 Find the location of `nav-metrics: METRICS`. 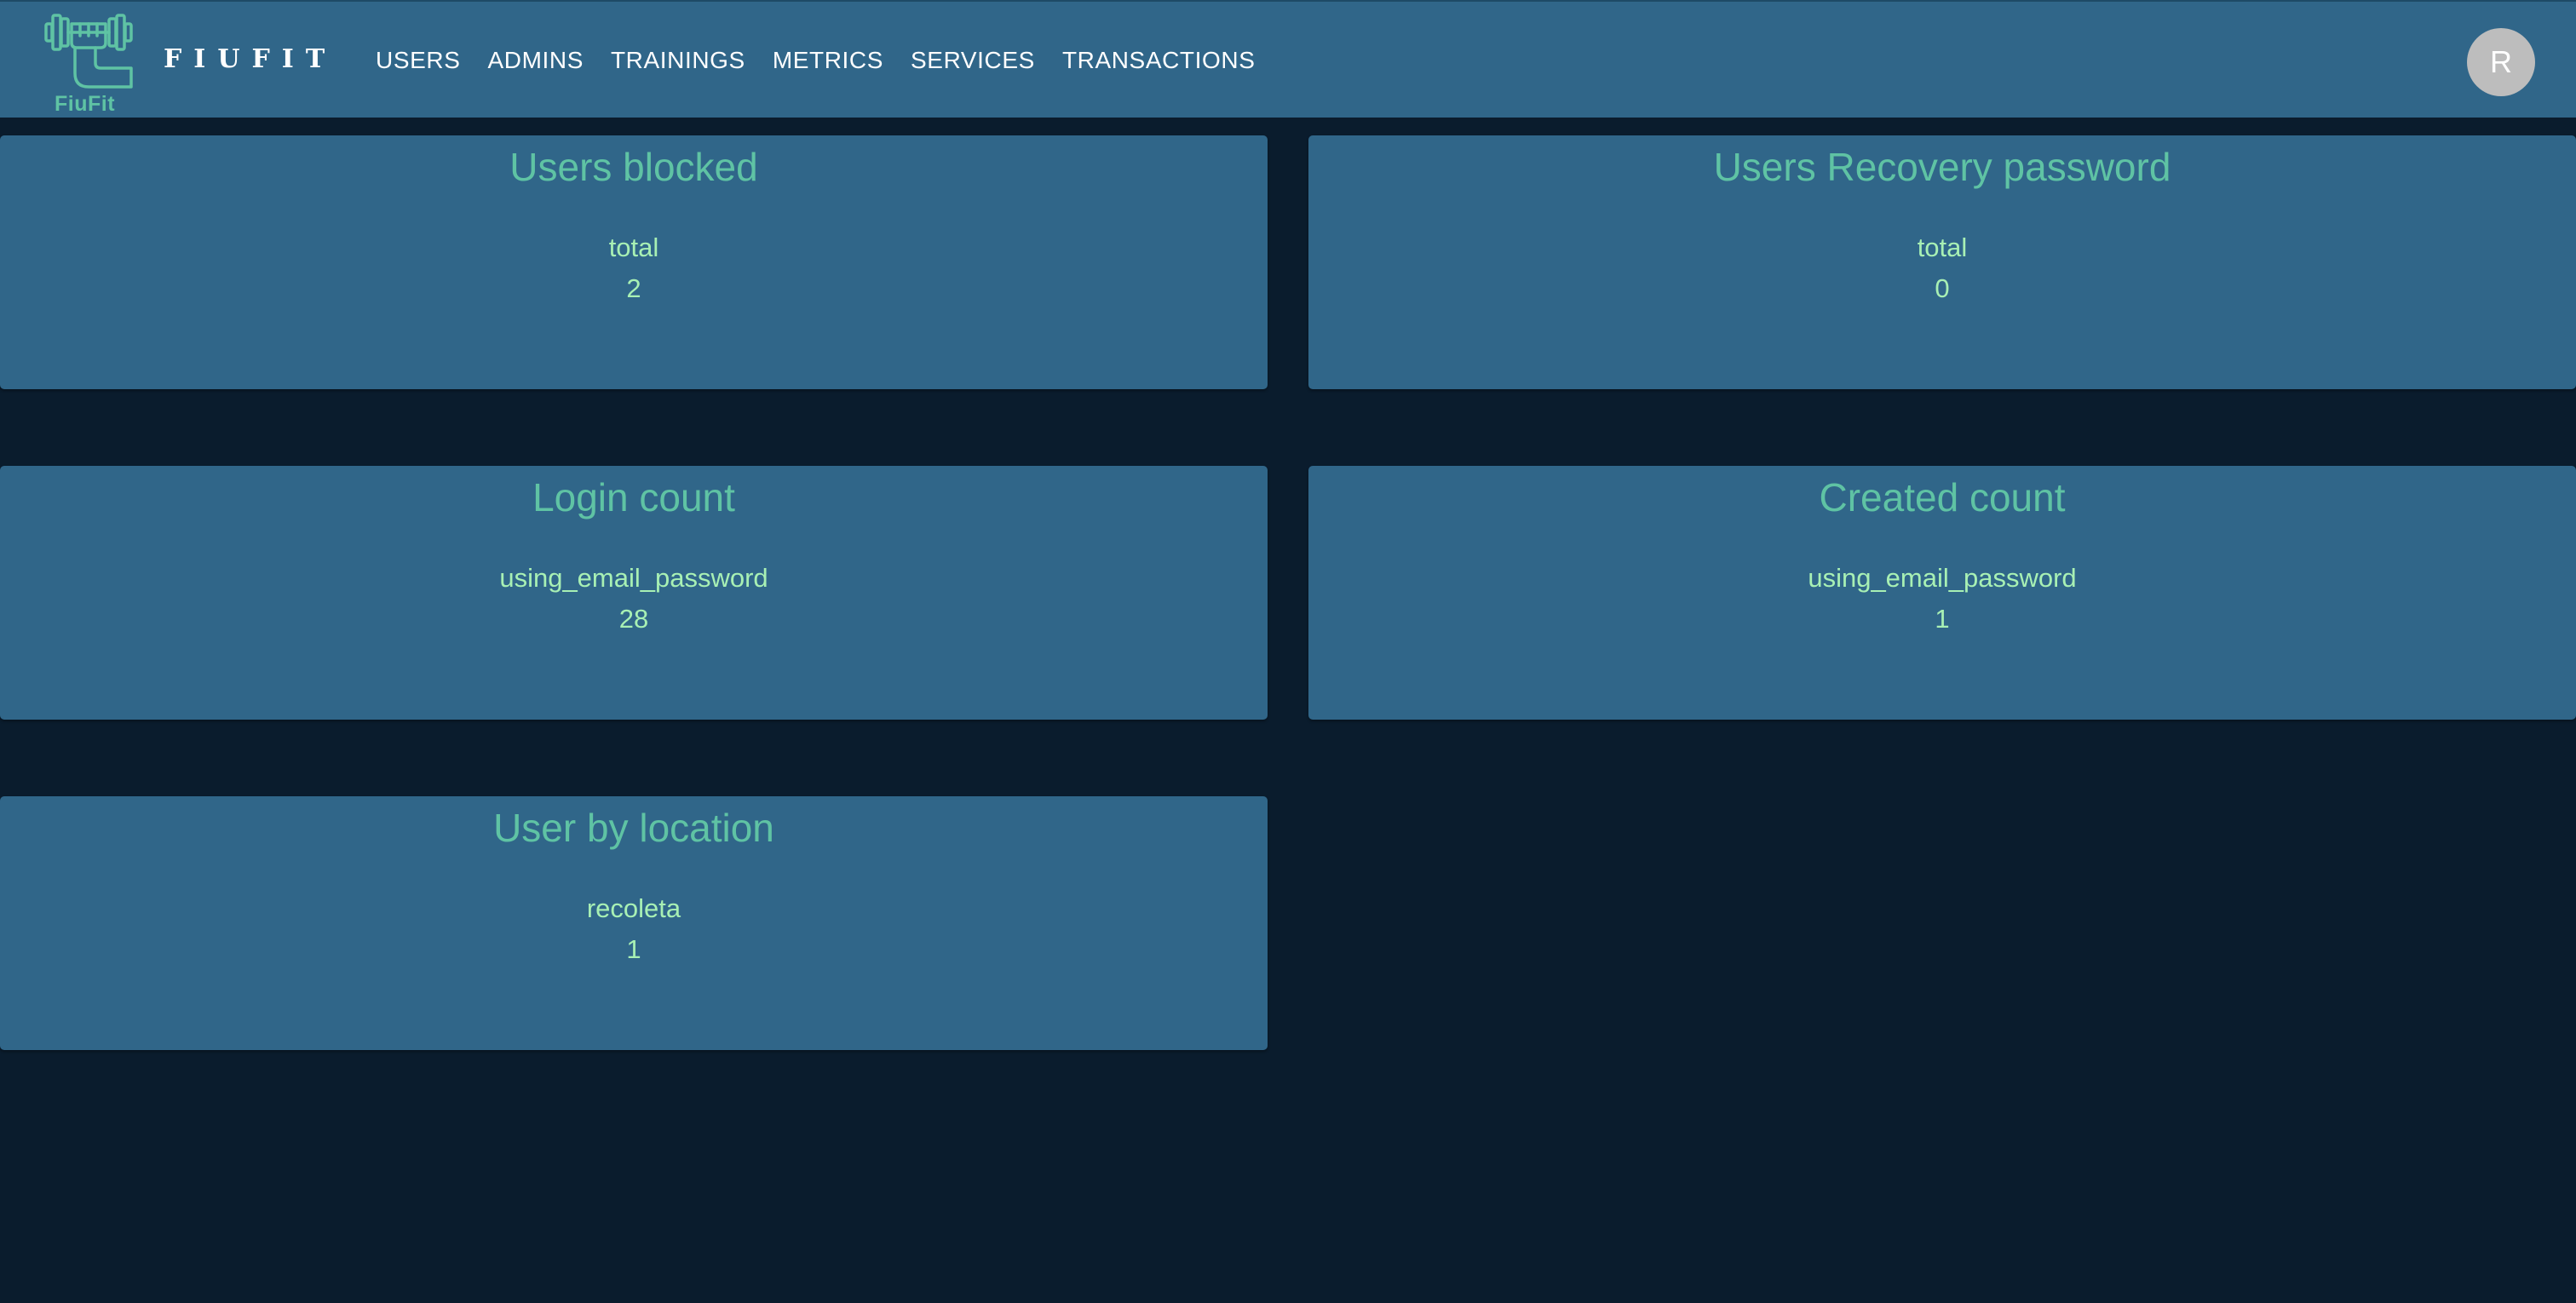

nav-metrics: METRICS is located at coordinates (828, 61).